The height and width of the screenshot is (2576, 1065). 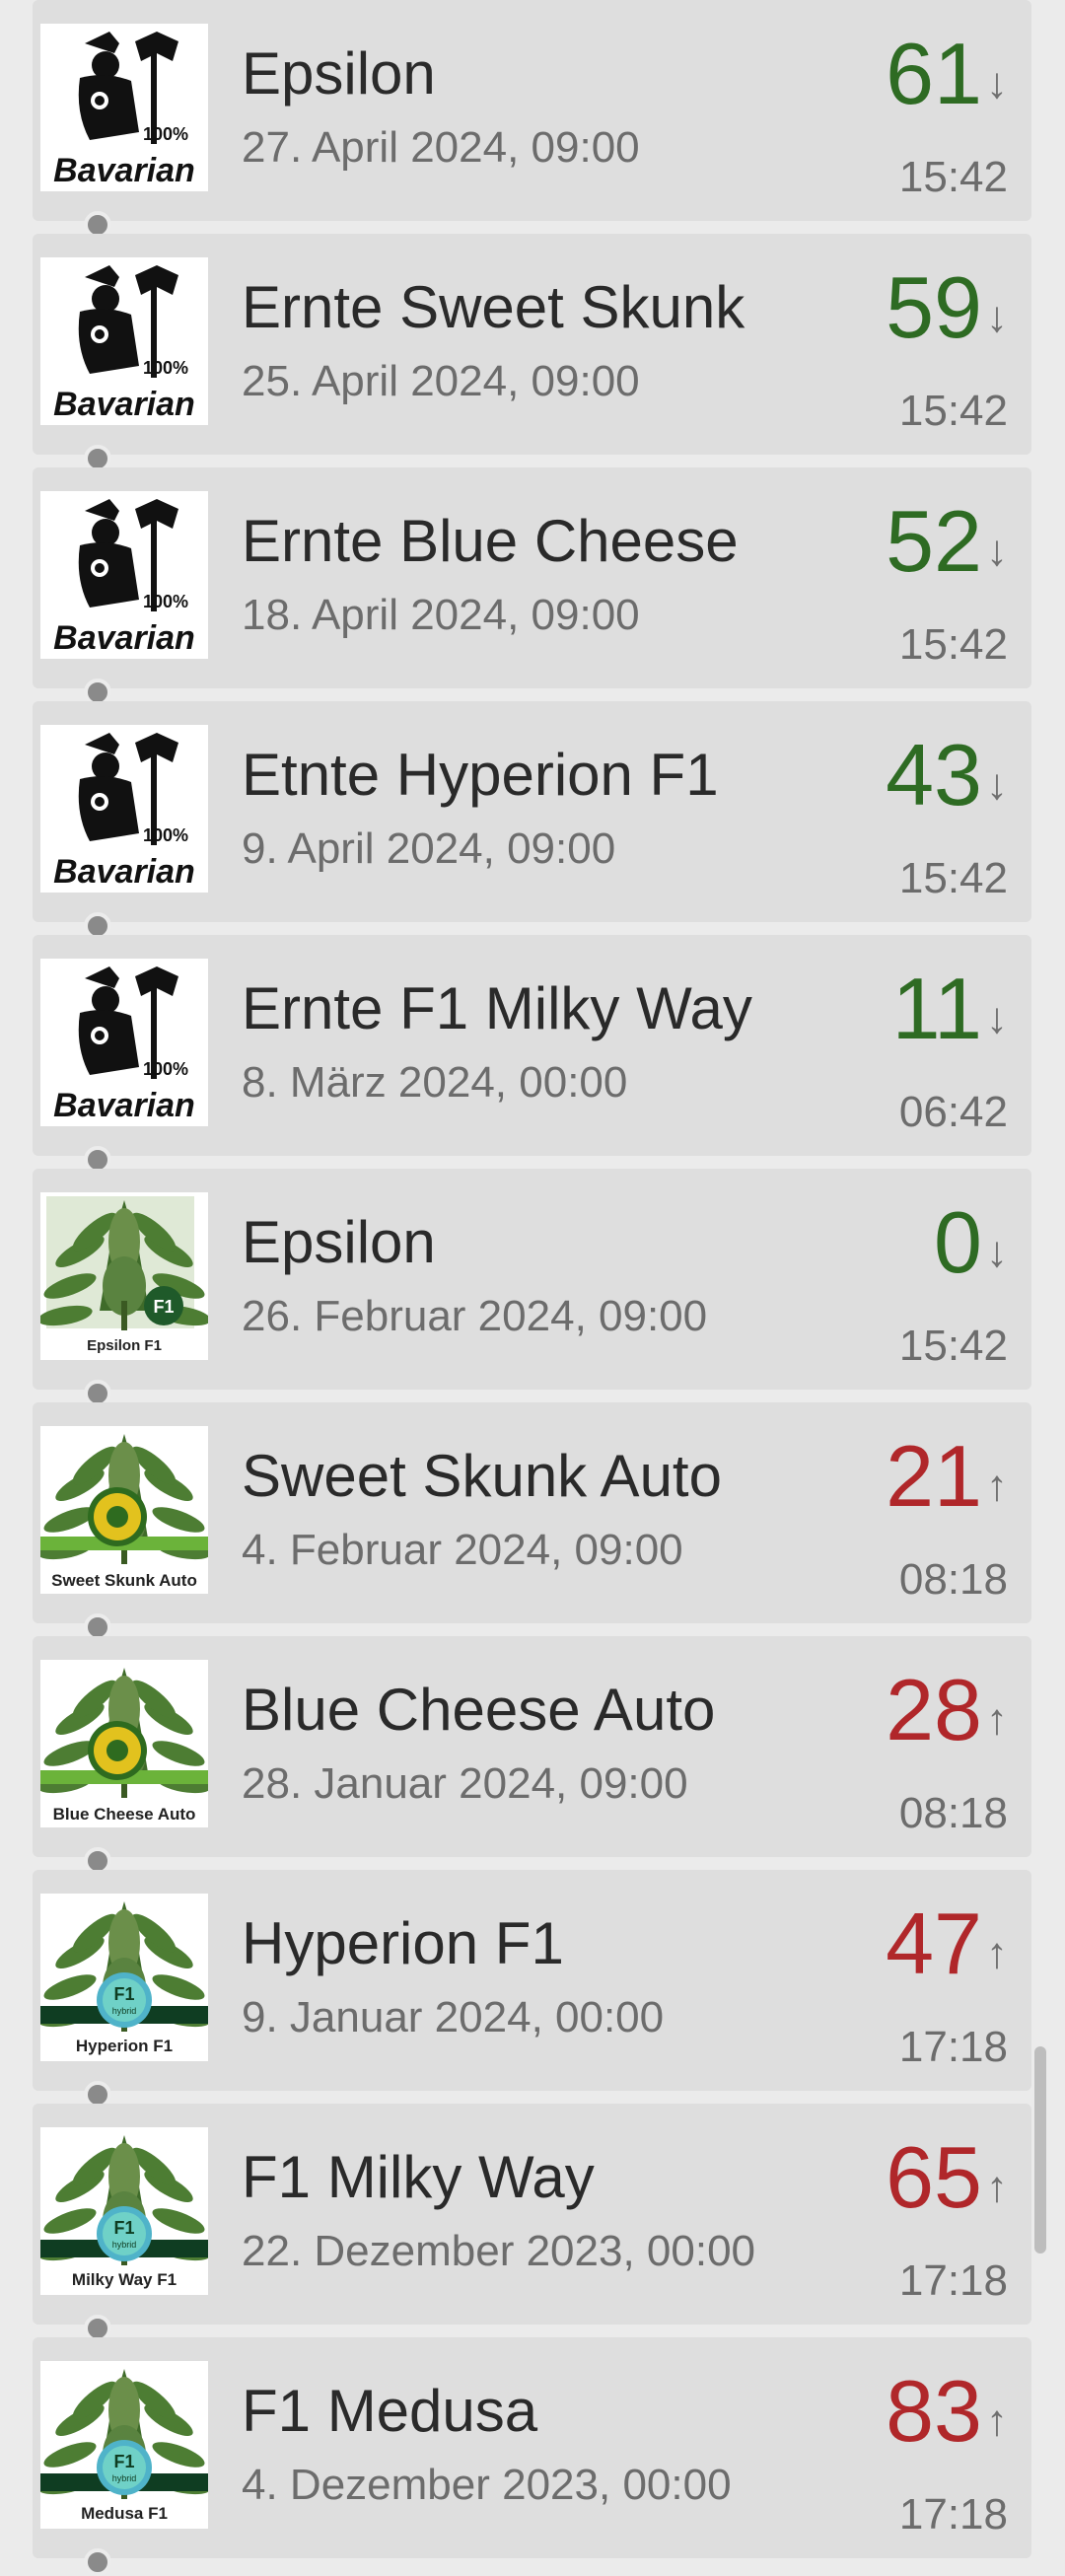 I want to click on entry-value-block: 28↑ 08:18, so click(x=947, y=1754).